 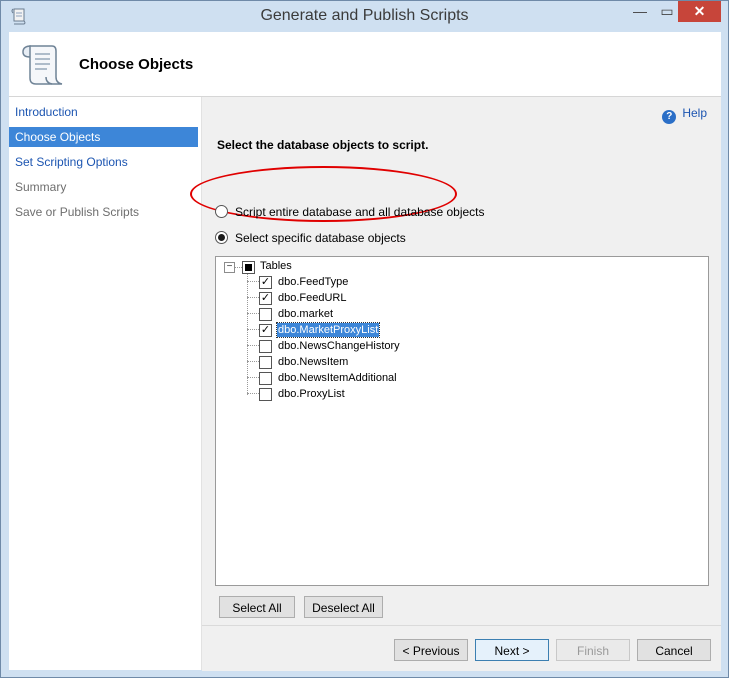 What do you see at coordinates (593, 650) in the screenshot?
I see `finish-button: Finish` at bounding box center [593, 650].